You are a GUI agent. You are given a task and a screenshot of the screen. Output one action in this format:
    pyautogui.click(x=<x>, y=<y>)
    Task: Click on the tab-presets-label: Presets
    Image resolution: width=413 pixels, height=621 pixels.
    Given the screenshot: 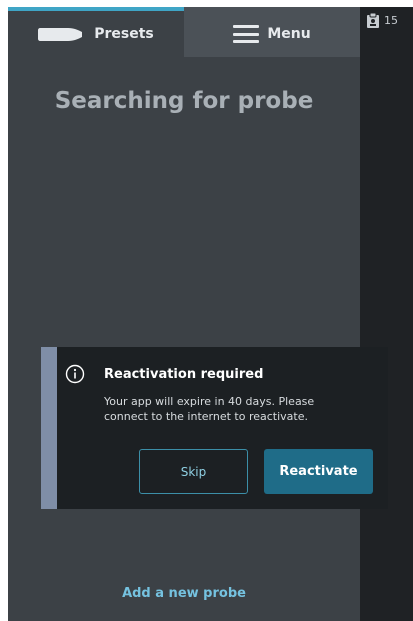 What is the action you would take?
    pyautogui.click(x=124, y=34)
    